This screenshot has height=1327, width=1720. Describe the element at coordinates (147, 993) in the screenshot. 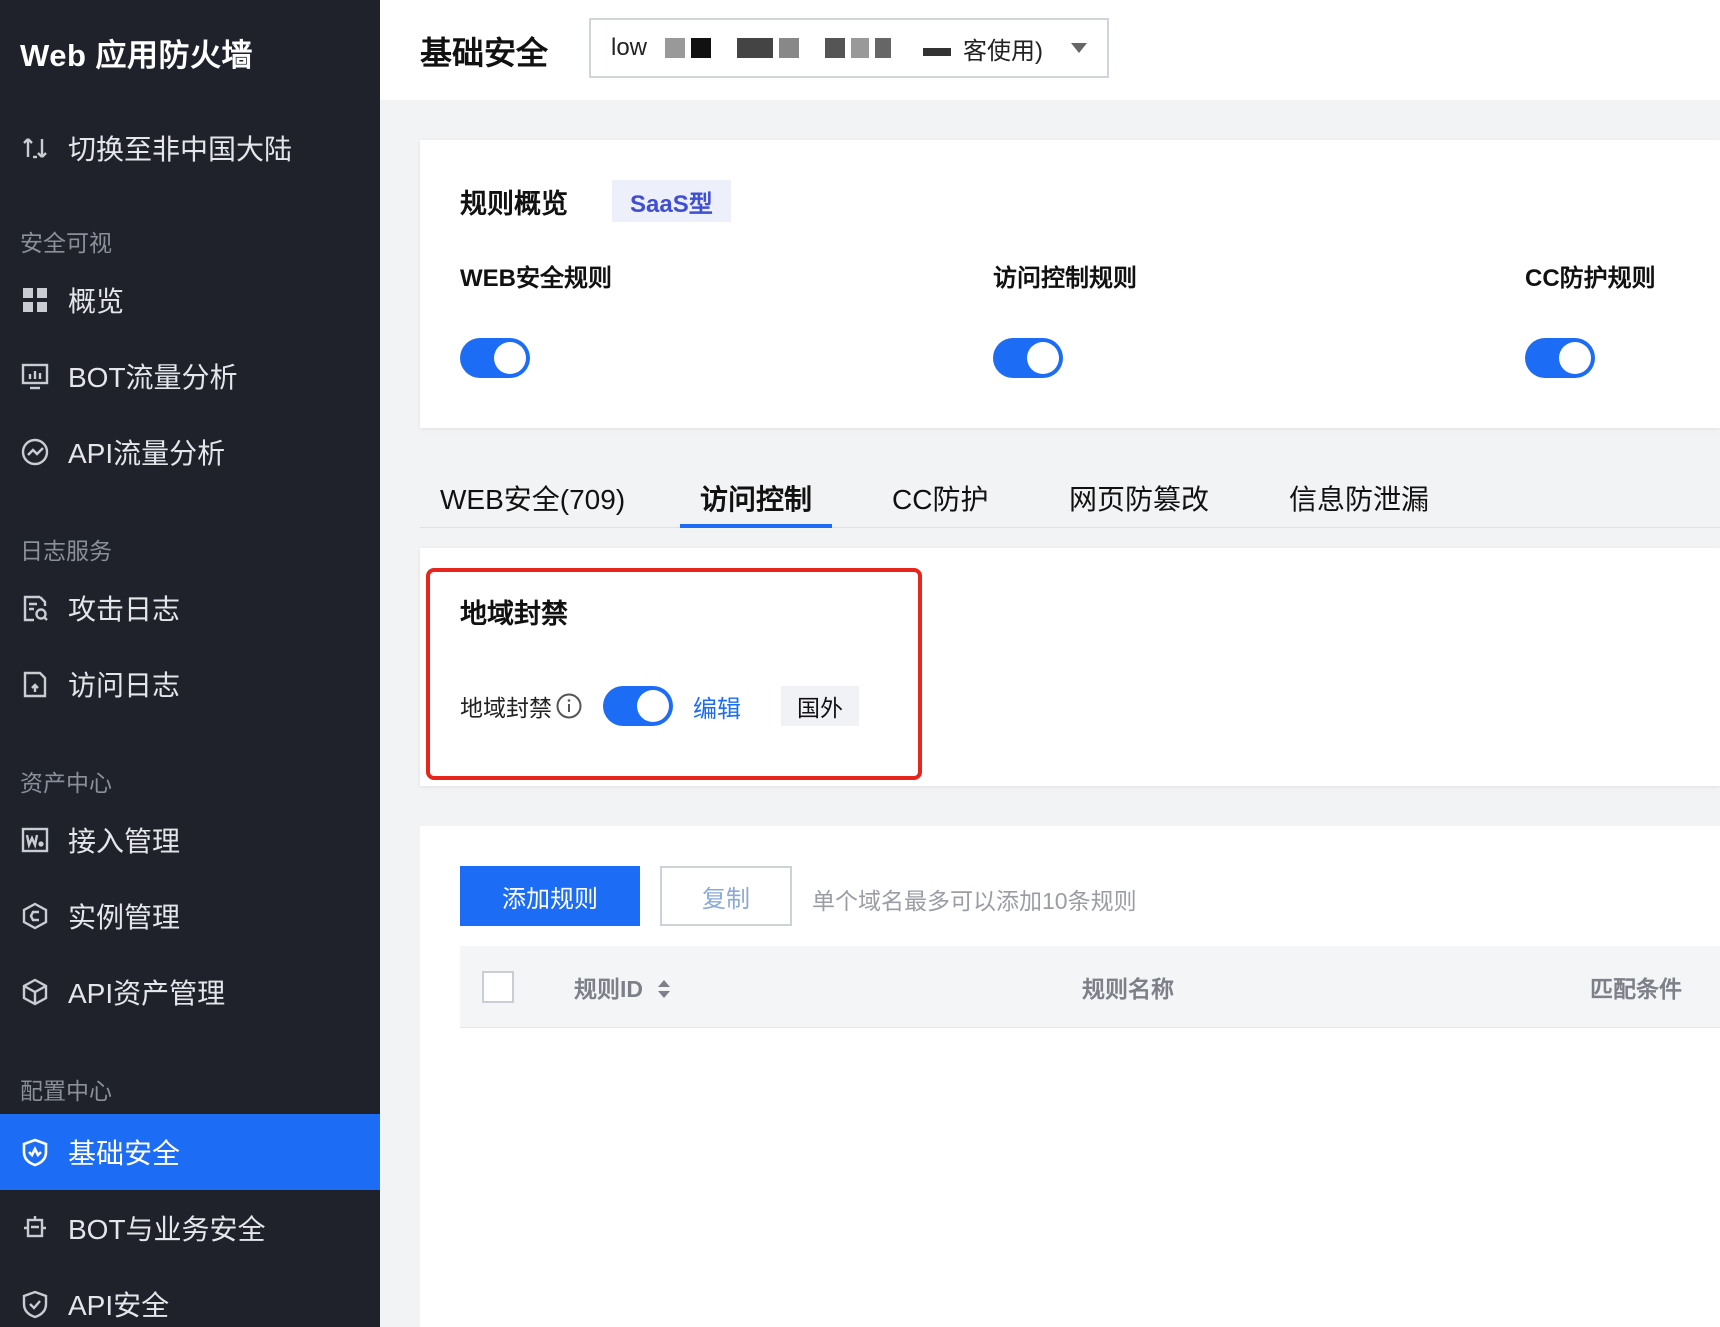

I see `sidebar-item-label: API资产管理` at that location.